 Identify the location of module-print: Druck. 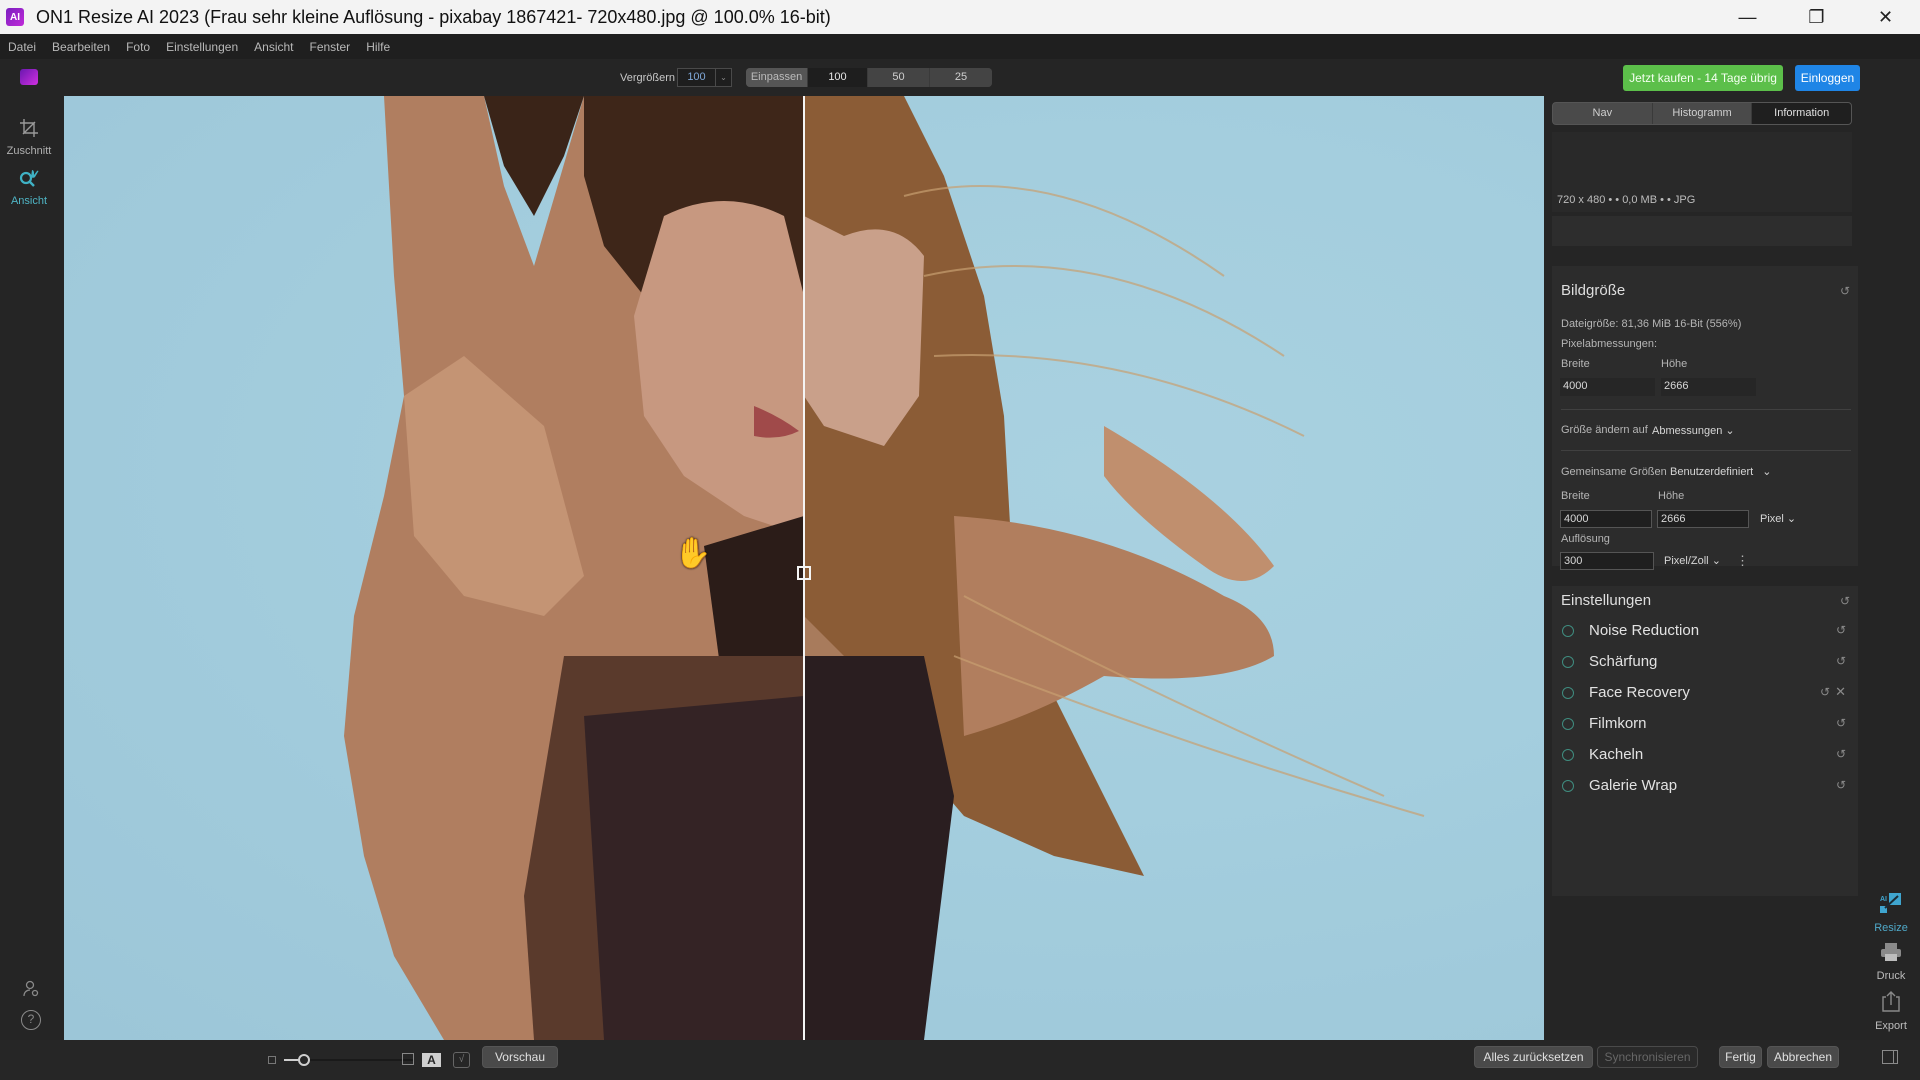
(1891, 962).